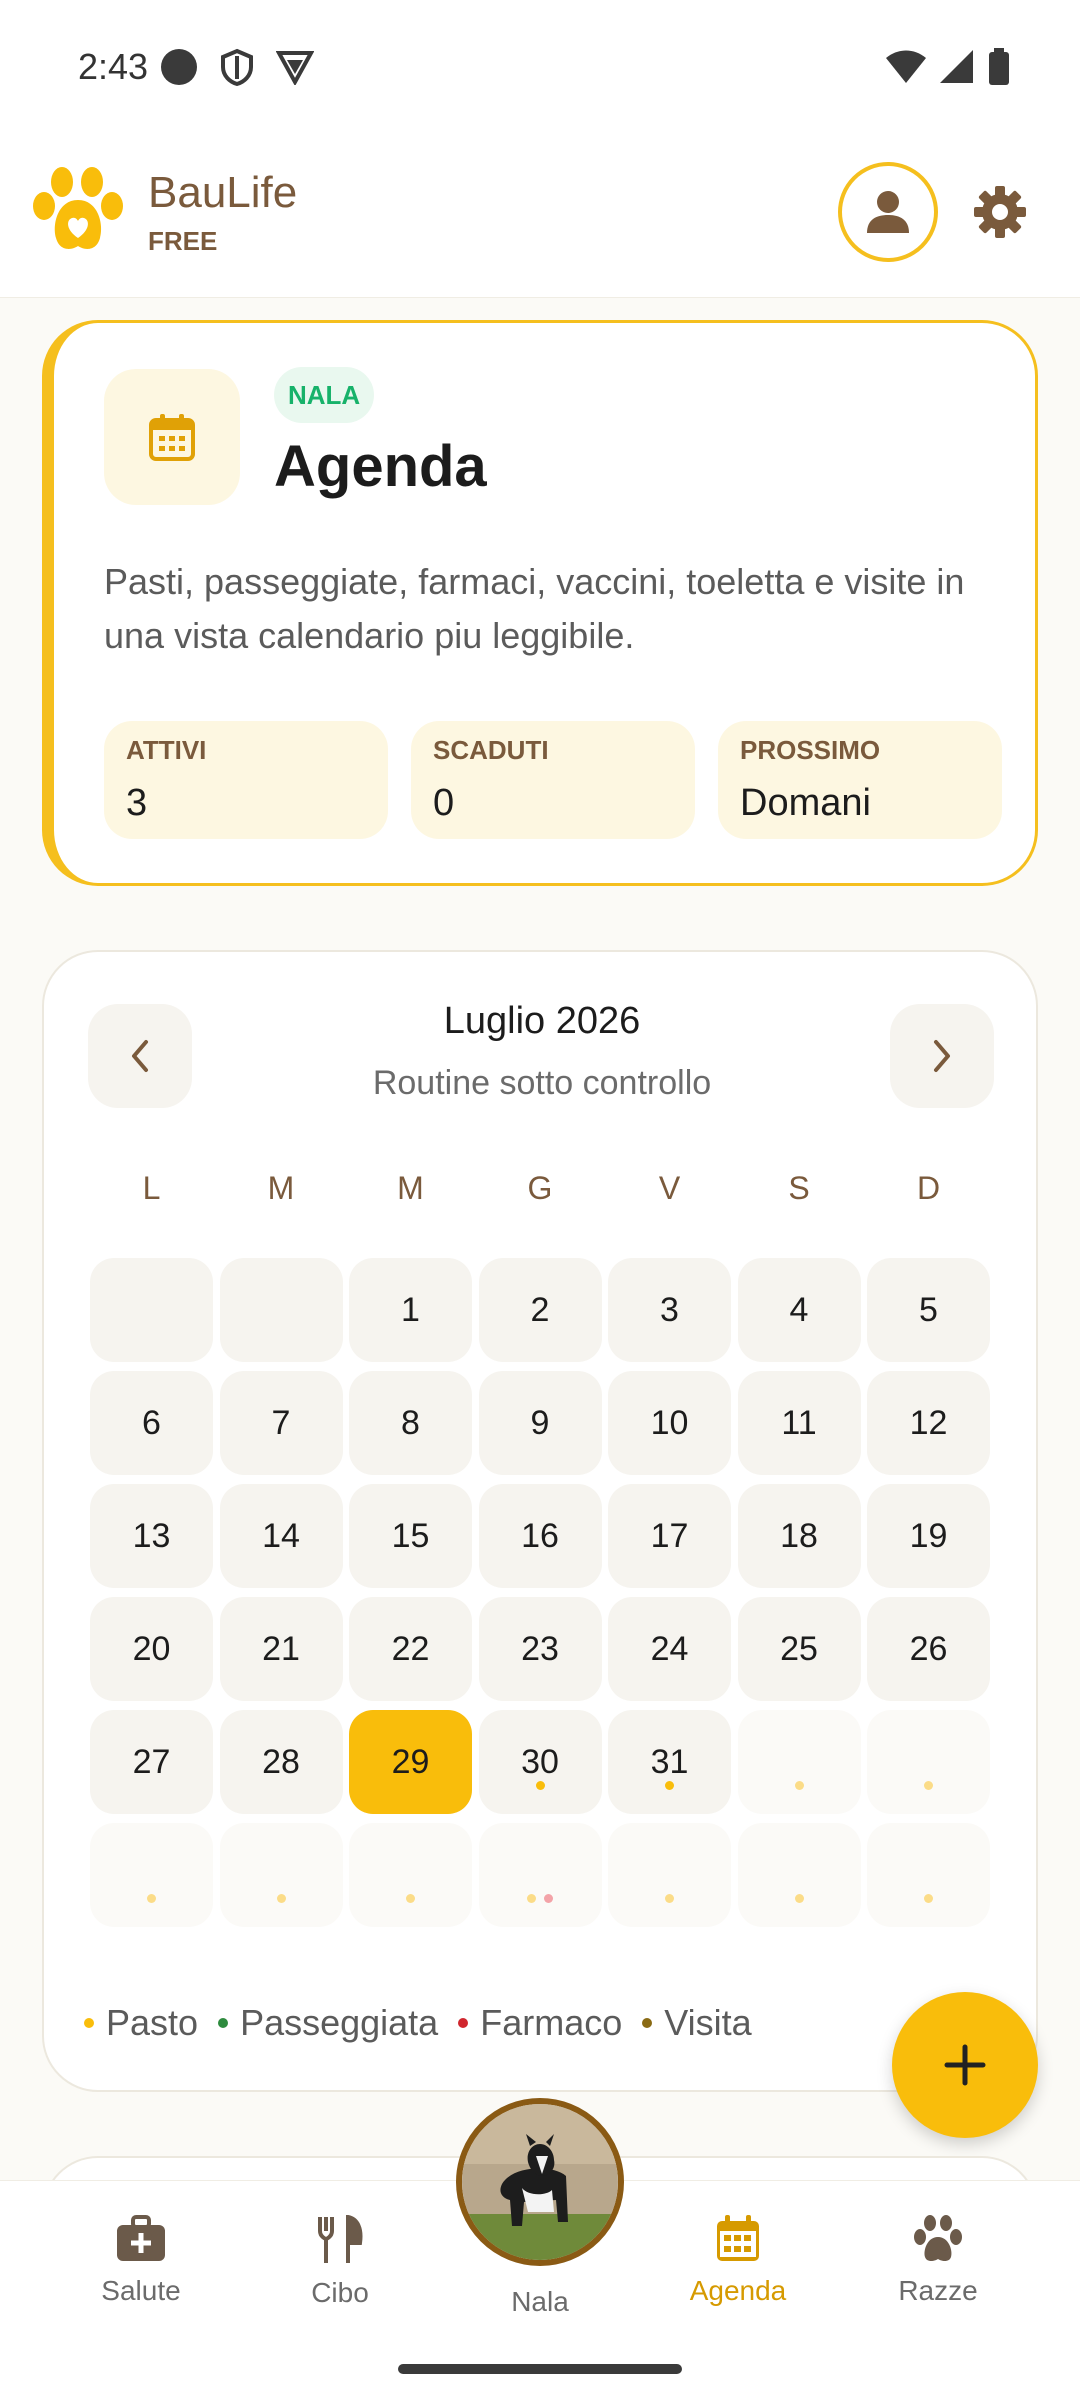 The image size is (1080, 2400). I want to click on calendar-day: 30, so click(540, 1762).